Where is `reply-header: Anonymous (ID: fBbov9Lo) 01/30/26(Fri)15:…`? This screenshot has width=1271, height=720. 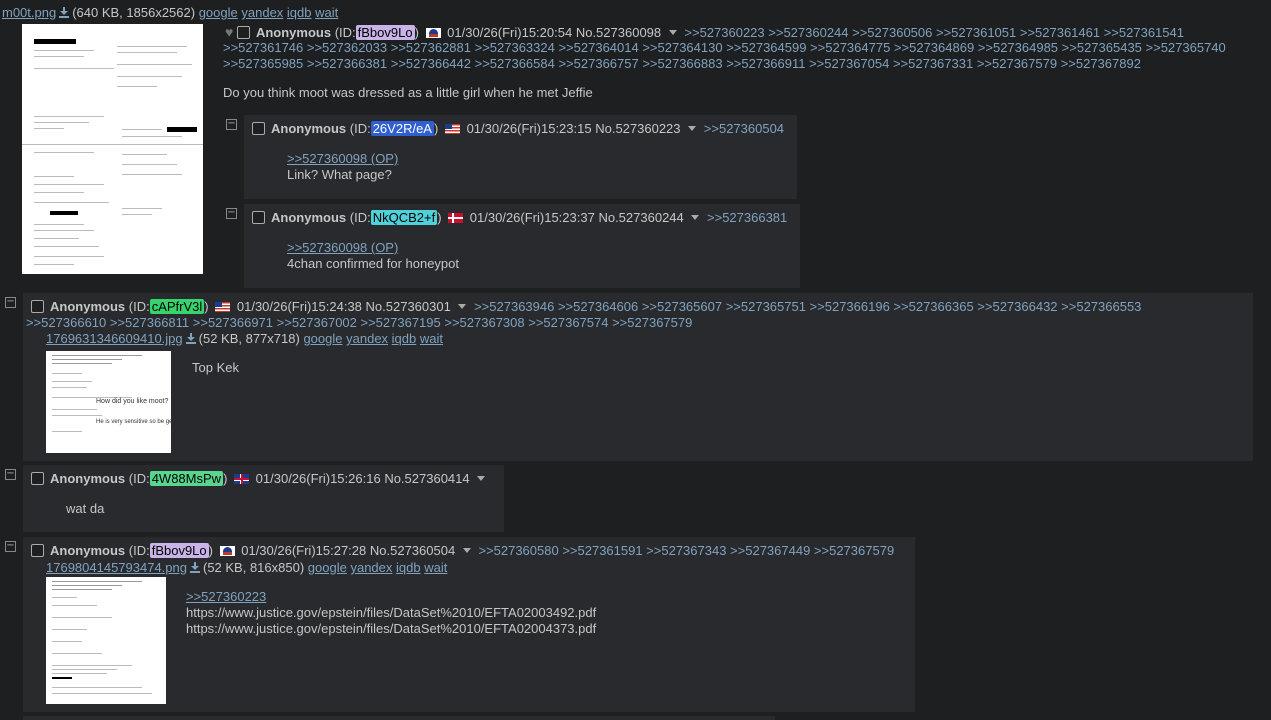 reply-header: Anonymous (ID: fBbov9Lo) 01/30/26(Fri)15:… is located at coordinates (462, 551).